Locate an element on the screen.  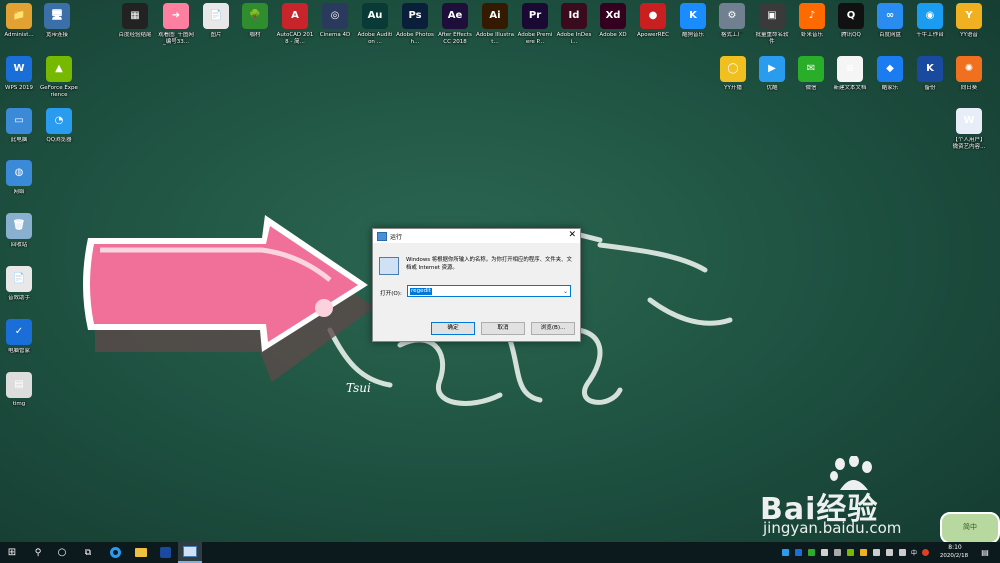
desktop-icon: Xd Adobe XD is located at coordinates (613, 27).